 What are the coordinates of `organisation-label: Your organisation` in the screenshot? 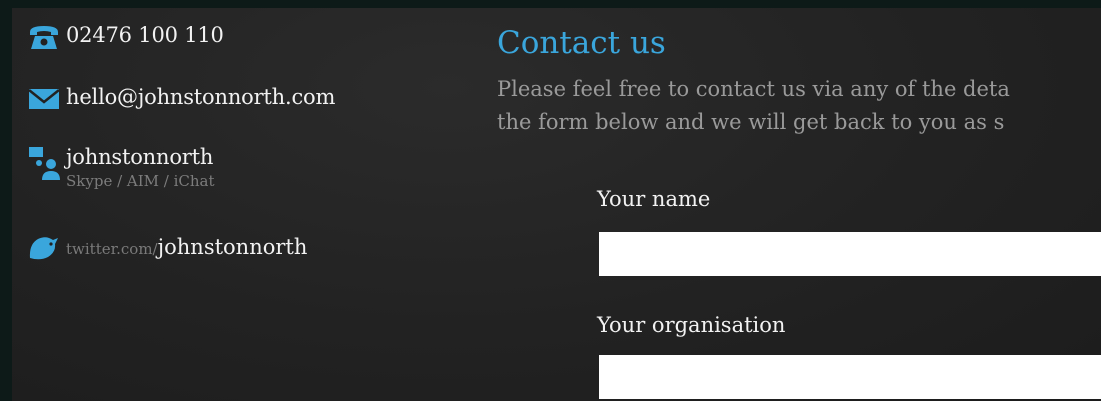 It's located at (691, 325).